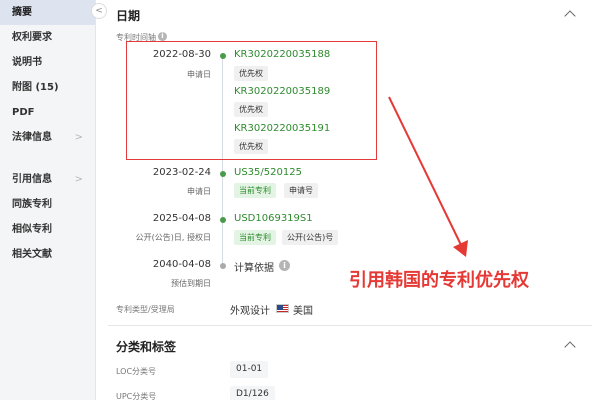 This screenshot has height=400, width=600. Describe the element at coordinates (439, 280) in the screenshot. I see `annotation-text: 引用韩国的专利优先权` at that location.